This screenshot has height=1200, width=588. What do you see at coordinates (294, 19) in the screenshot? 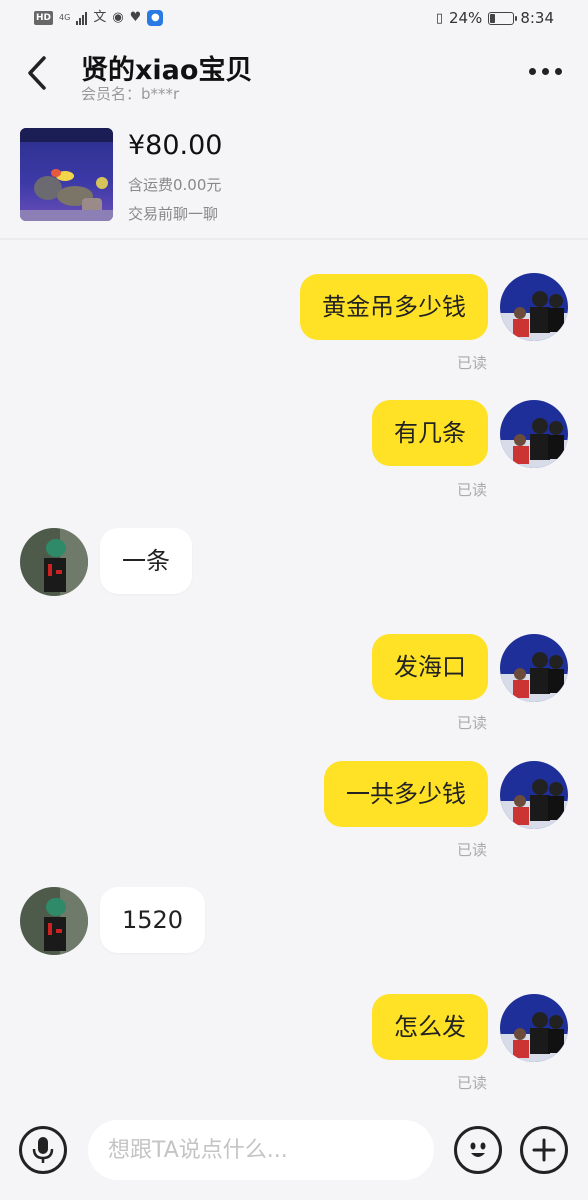
I see `status-bar: HD 4G 文 ◉ ♥ ● ▯ 24% 8:34` at bounding box center [294, 19].